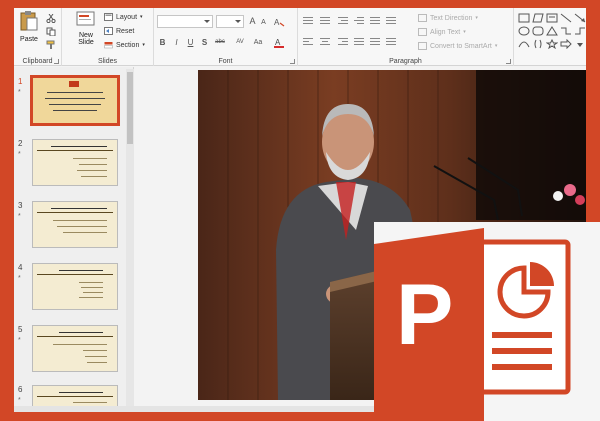  I want to click on clipboard-launcher, so click(56, 61).